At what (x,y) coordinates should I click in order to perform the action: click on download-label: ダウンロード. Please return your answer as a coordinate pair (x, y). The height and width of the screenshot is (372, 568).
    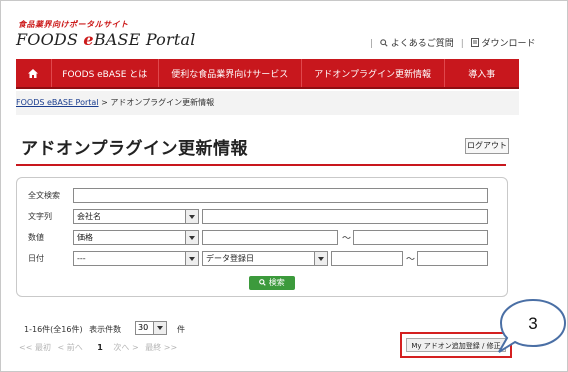
    Looking at the image, I should click on (508, 44).